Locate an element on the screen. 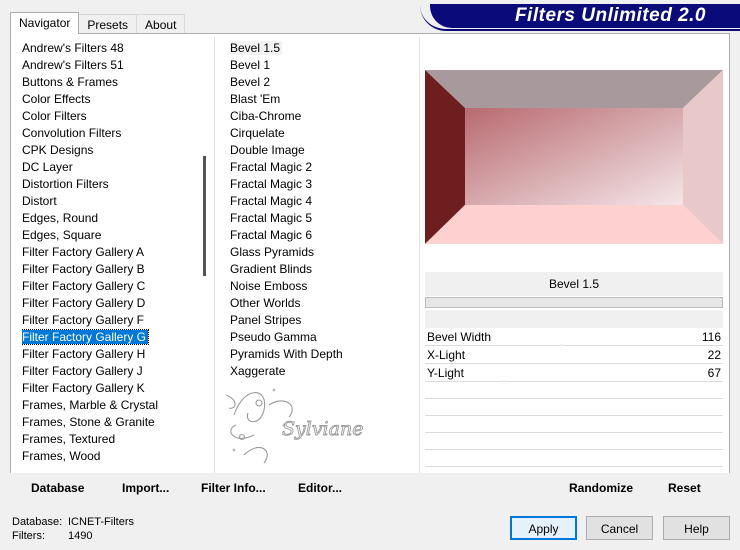  filter-list-item: Bevel 1.5 is located at coordinates (323, 48).